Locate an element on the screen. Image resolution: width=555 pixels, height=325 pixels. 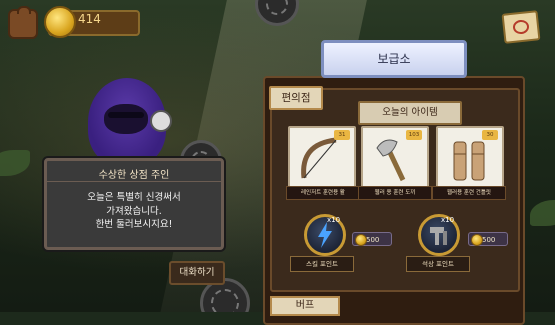
item-name: 웹러 용 훈련 도끼 is located at coordinates (395, 193).